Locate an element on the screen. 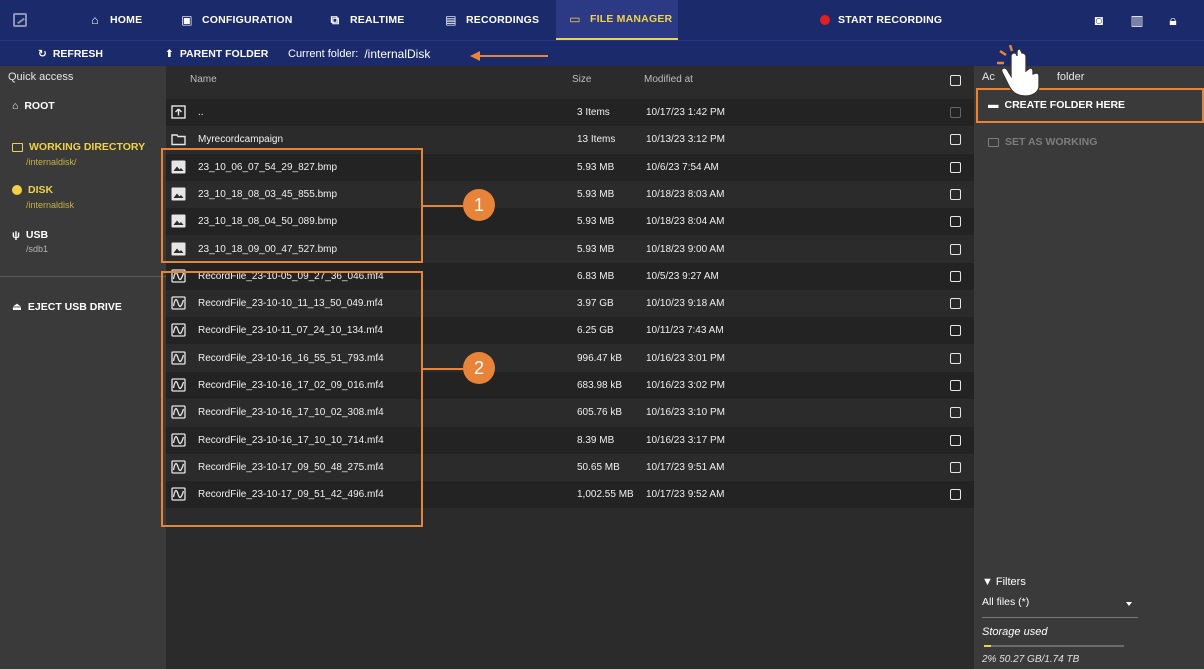 The image size is (1204, 669). storage-used-text: 2% 50.27 GB/1.74 TB is located at coordinates (1031, 659).